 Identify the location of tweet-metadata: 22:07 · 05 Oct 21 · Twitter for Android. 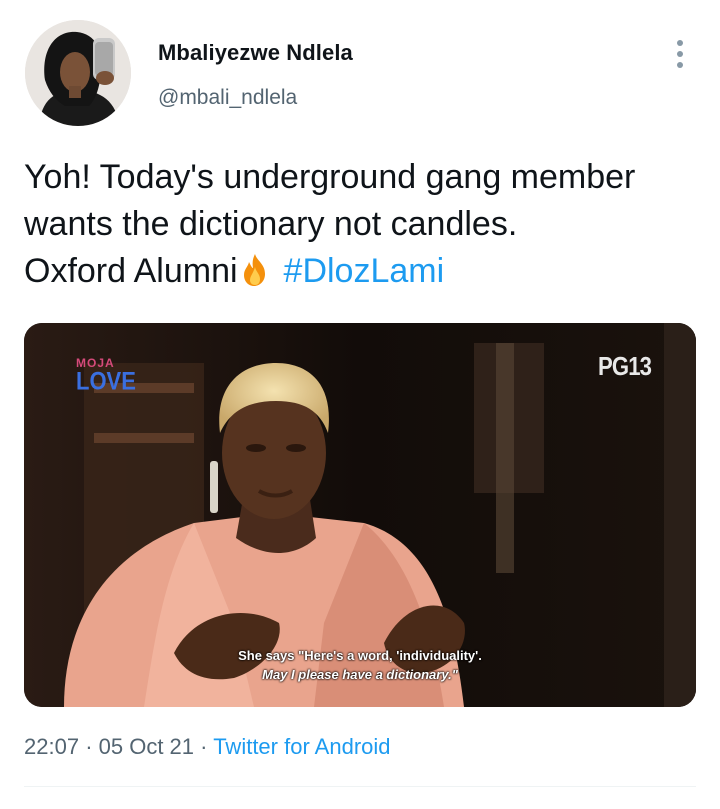
(207, 747).